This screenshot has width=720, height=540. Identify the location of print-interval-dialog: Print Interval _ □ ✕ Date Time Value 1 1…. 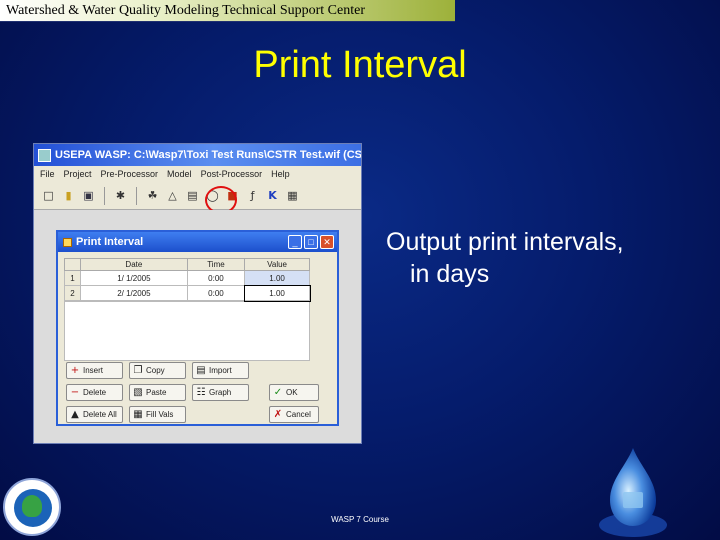
(197, 328).